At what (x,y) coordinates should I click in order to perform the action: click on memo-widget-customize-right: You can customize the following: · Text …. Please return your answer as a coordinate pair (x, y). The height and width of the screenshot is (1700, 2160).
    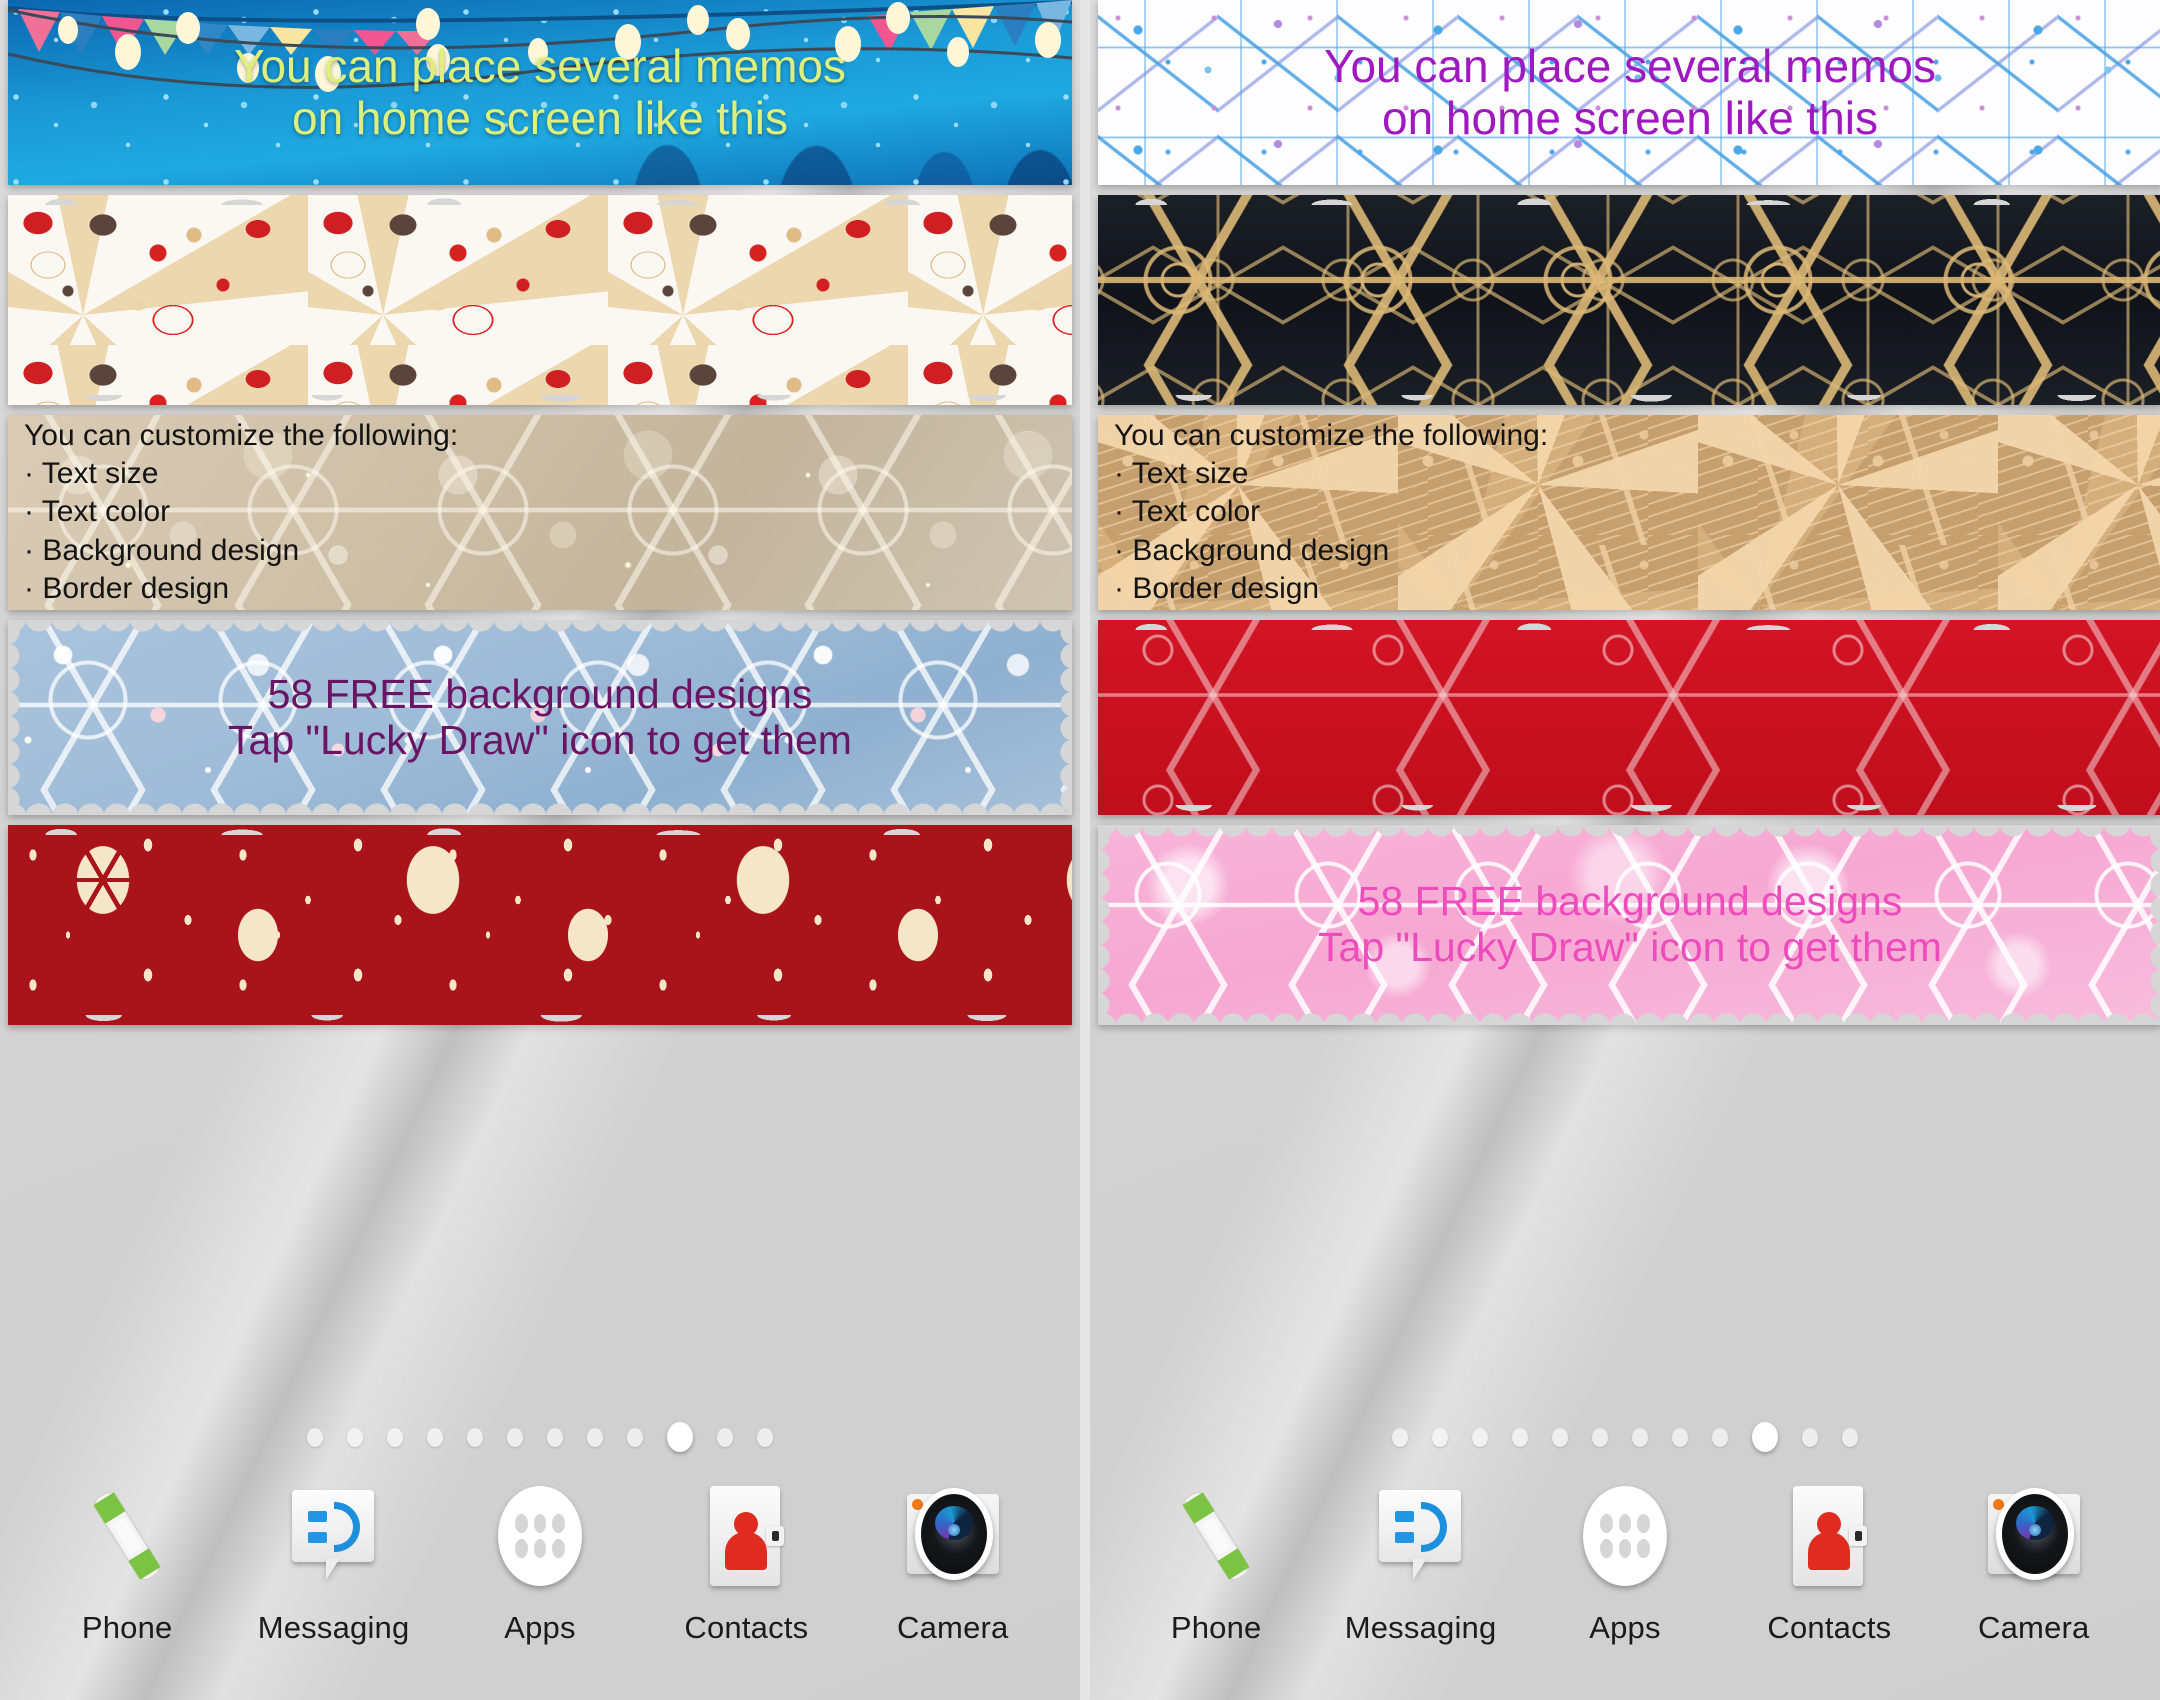
    Looking at the image, I should click on (1629, 512).